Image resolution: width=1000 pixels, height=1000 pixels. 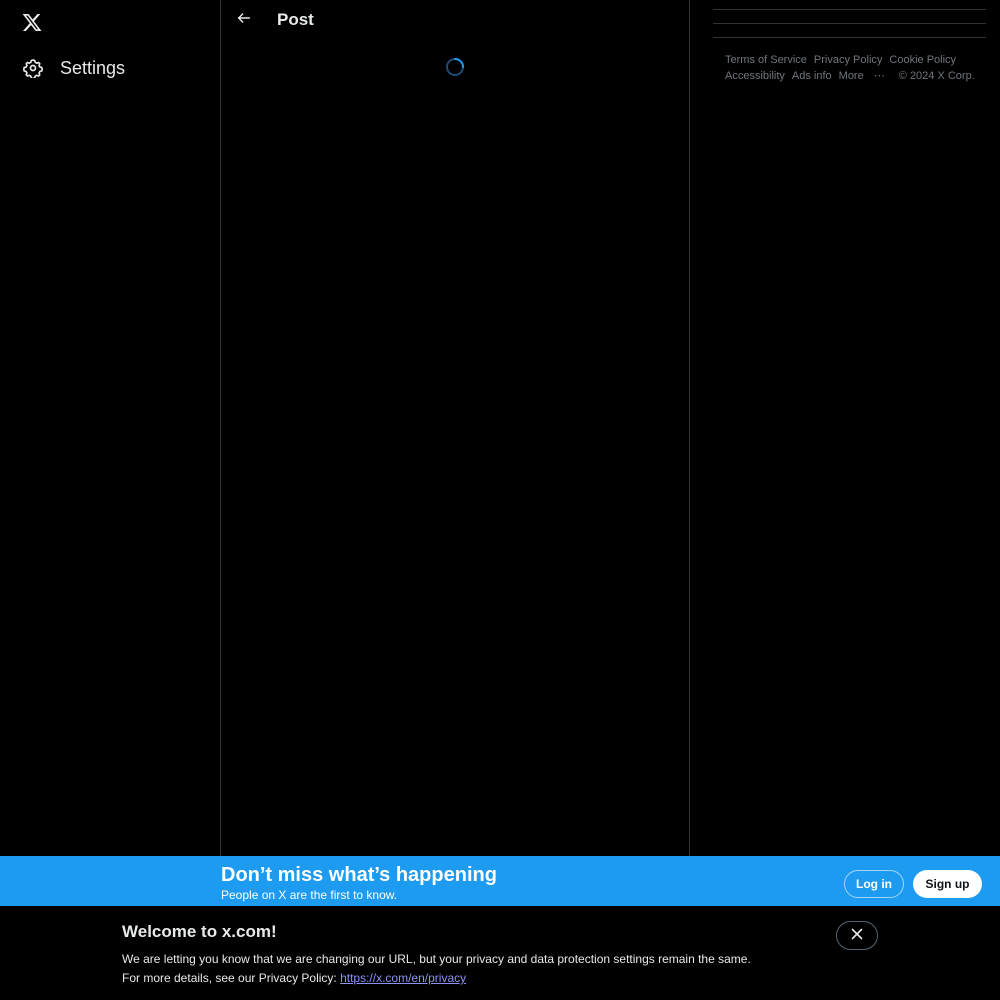 What do you see at coordinates (455, 67) in the screenshot?
I see `loading-spinner-icon` at bounding box center [455, 67].